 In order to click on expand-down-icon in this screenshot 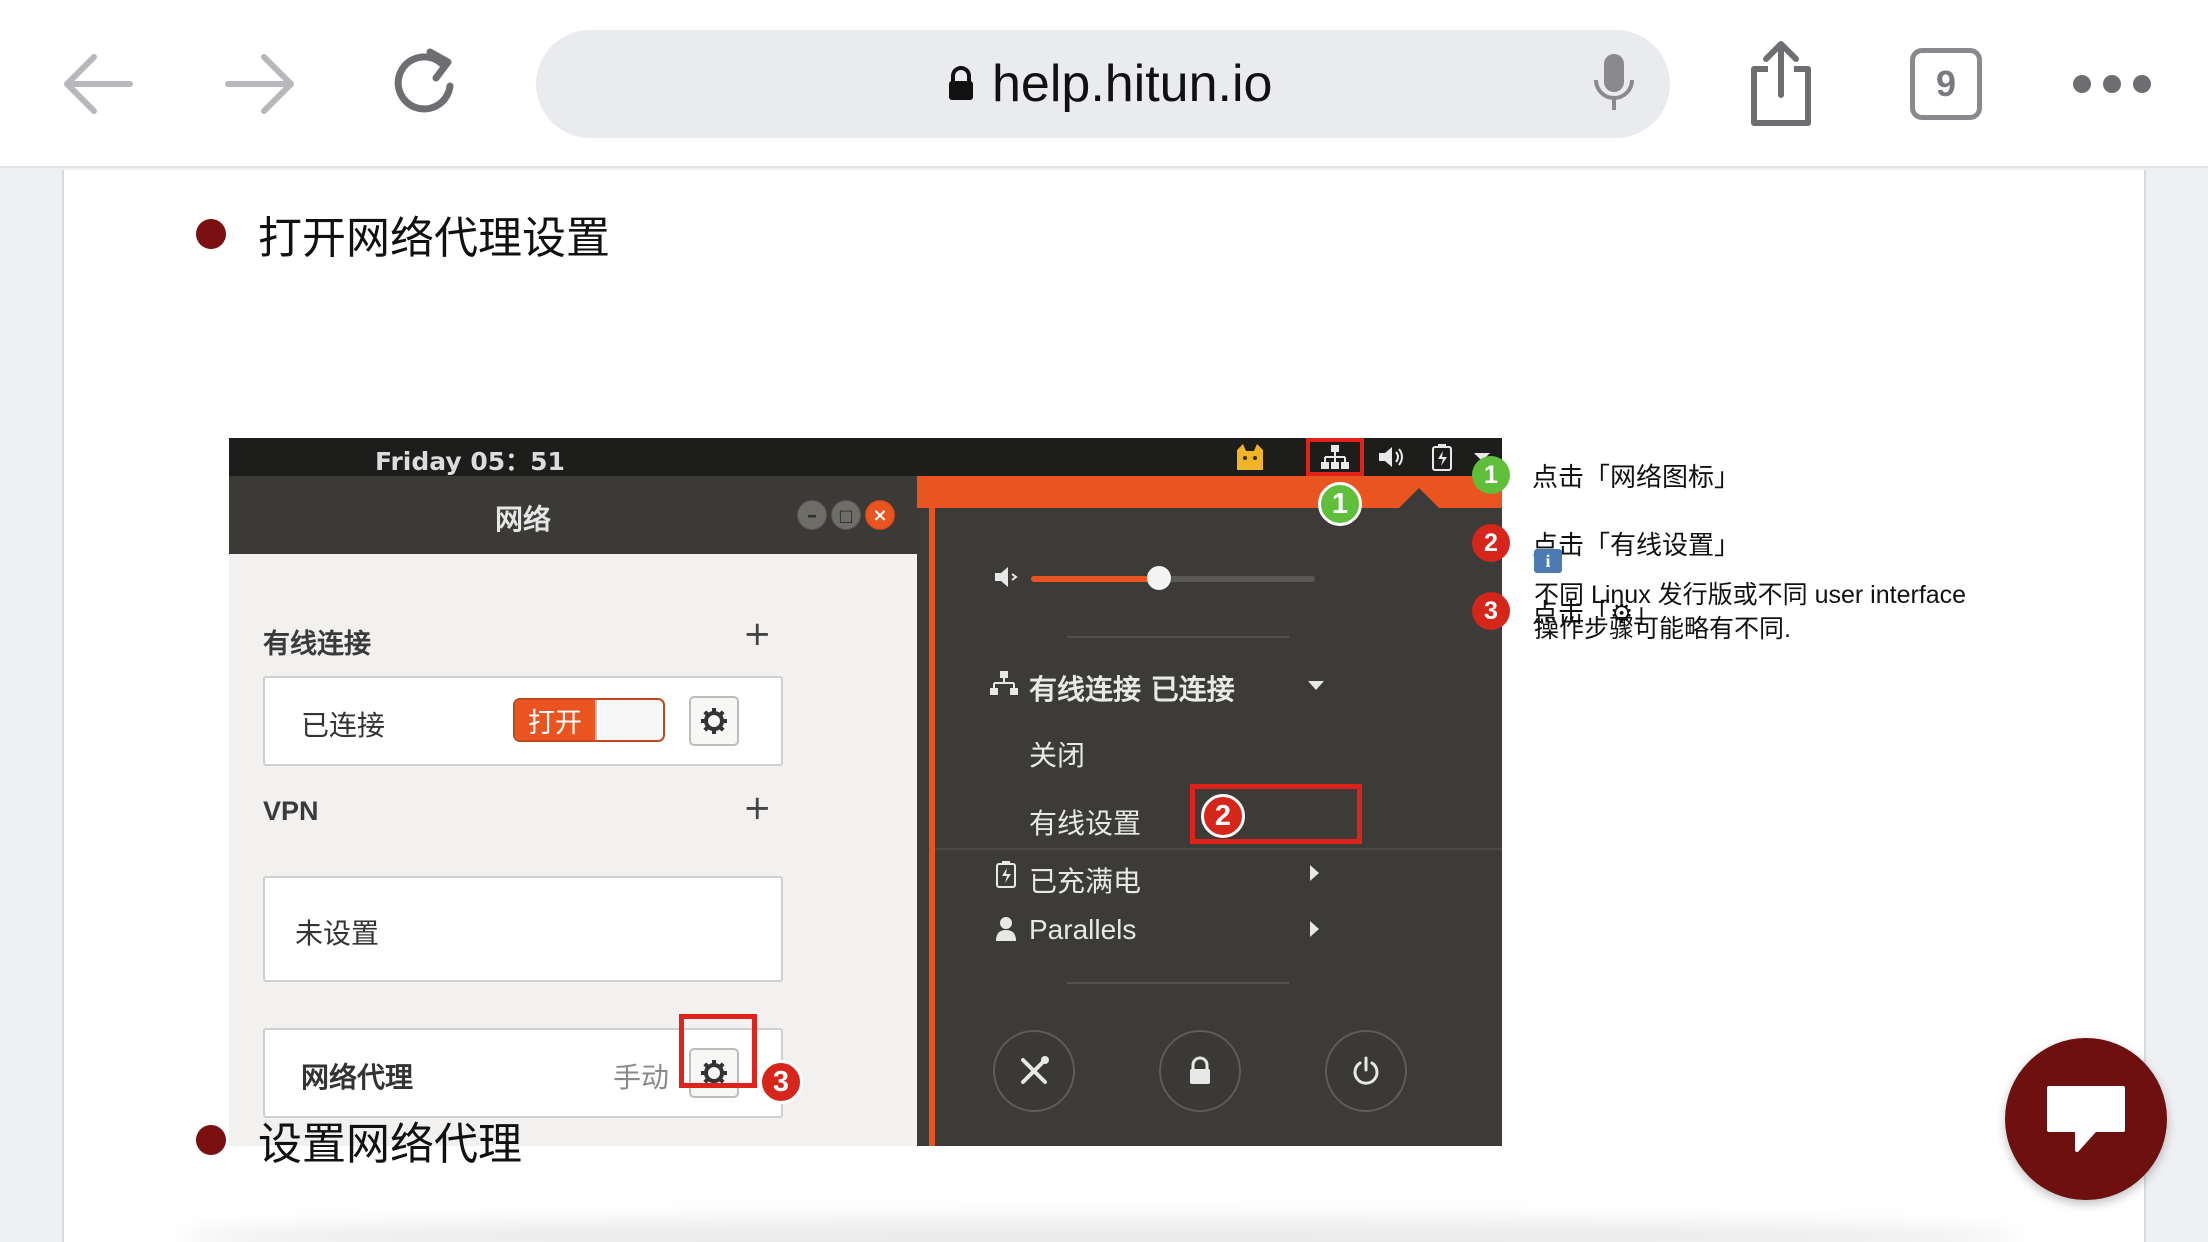, I will do `click(1316, 686)`.